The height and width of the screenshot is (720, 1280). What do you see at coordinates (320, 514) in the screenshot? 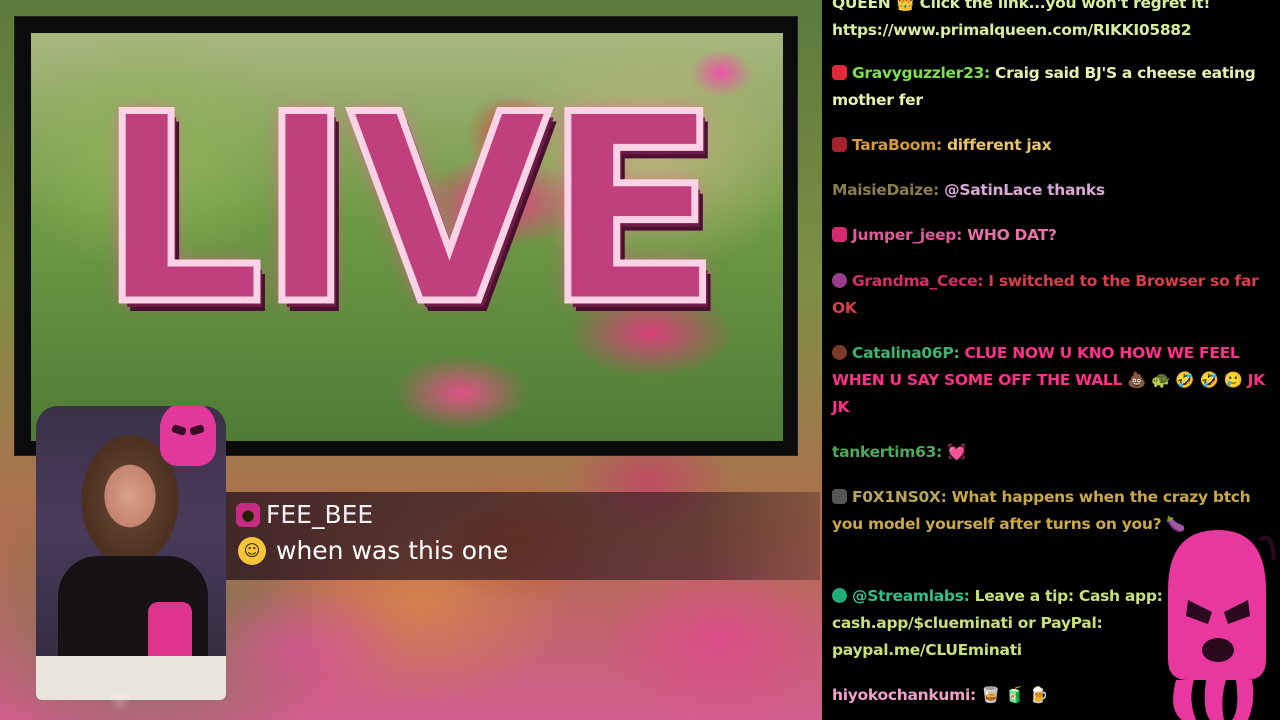
I see `highlight-username: FEE_BEE` at bounding box center [320, 514].